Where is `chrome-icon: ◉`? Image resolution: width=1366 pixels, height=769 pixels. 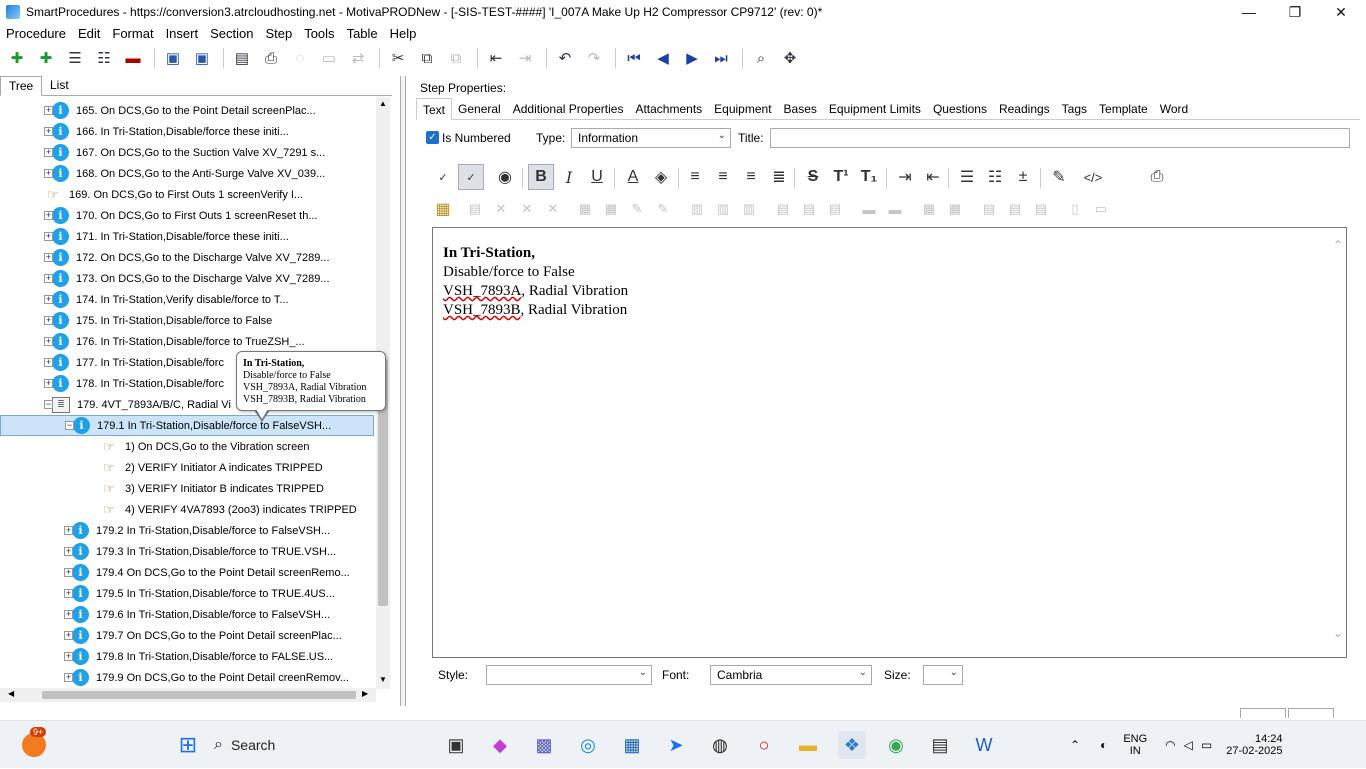 chrome-icon: ◉ is located at coordinates (896, 745).